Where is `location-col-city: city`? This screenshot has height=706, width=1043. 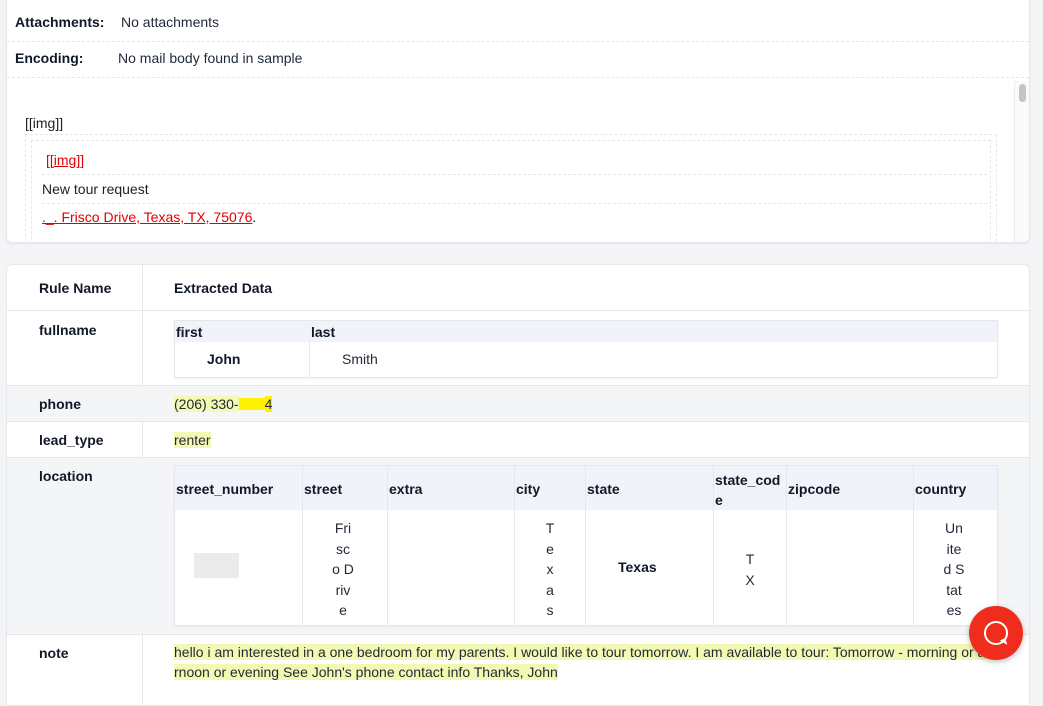
location-col-city: city is located at coordinates (528, 489).